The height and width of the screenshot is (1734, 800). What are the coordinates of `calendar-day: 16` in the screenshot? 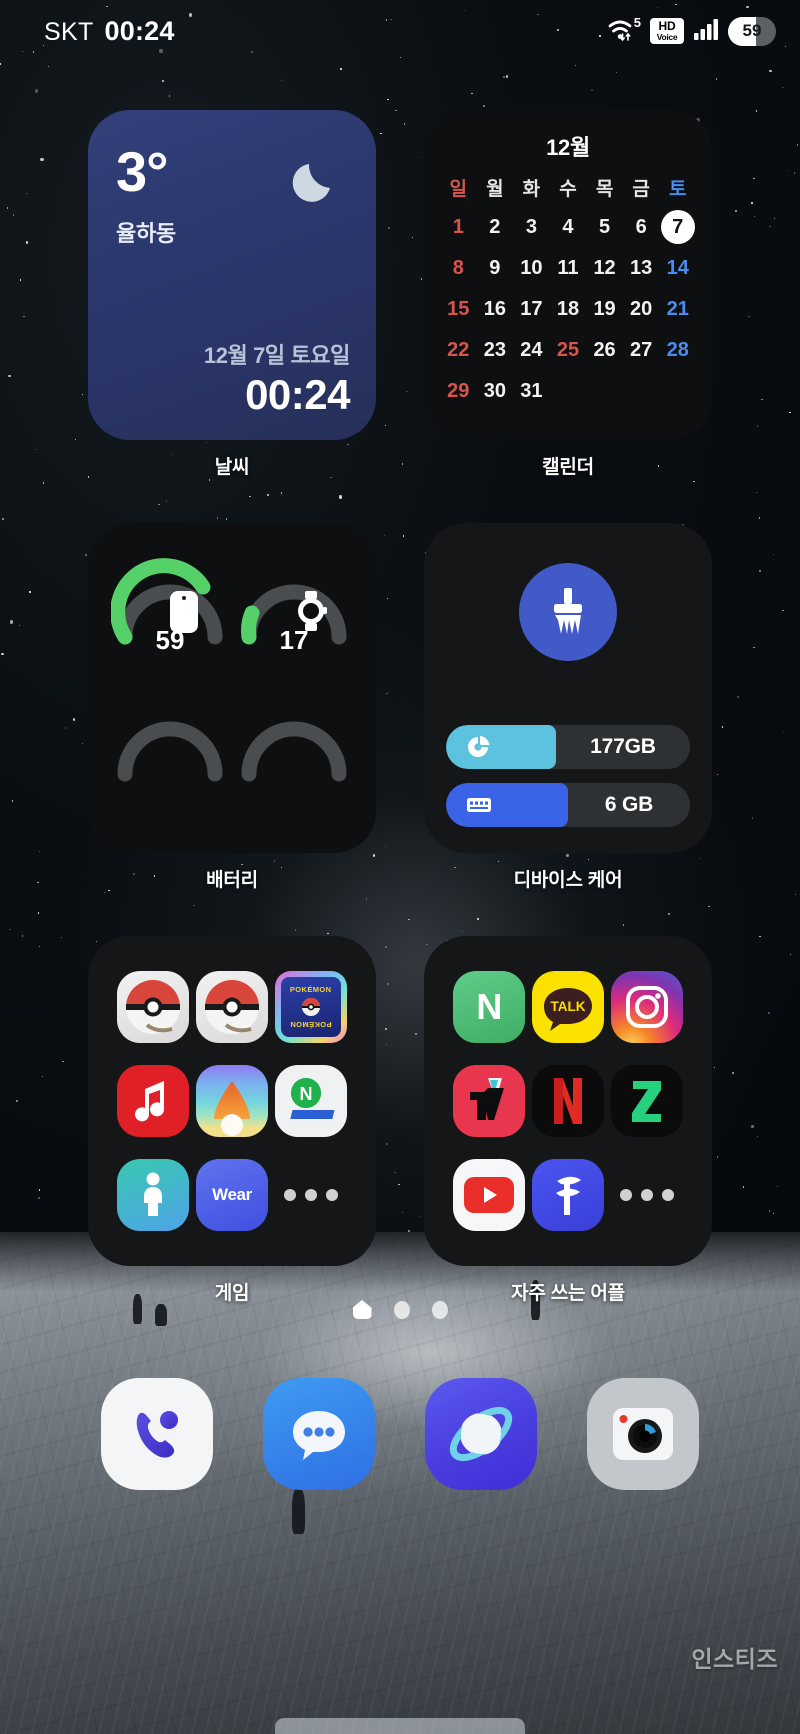 It's located at (495, 309).